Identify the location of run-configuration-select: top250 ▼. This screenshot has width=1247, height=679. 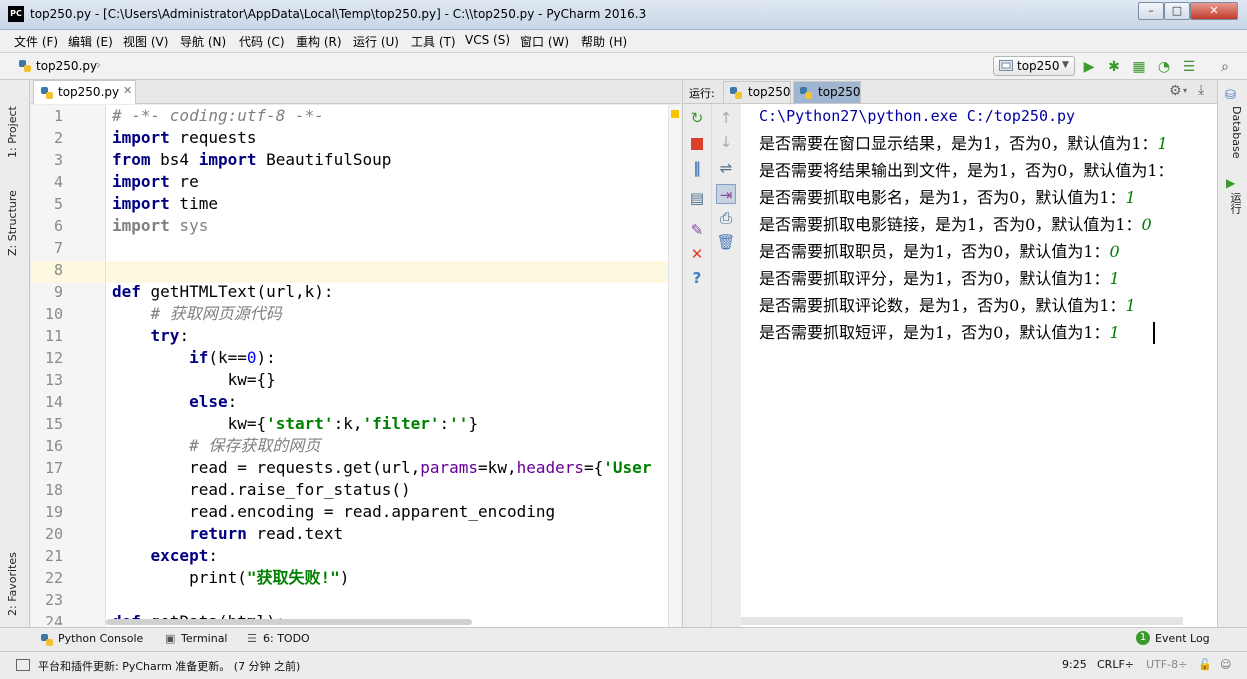
(1034, 66).